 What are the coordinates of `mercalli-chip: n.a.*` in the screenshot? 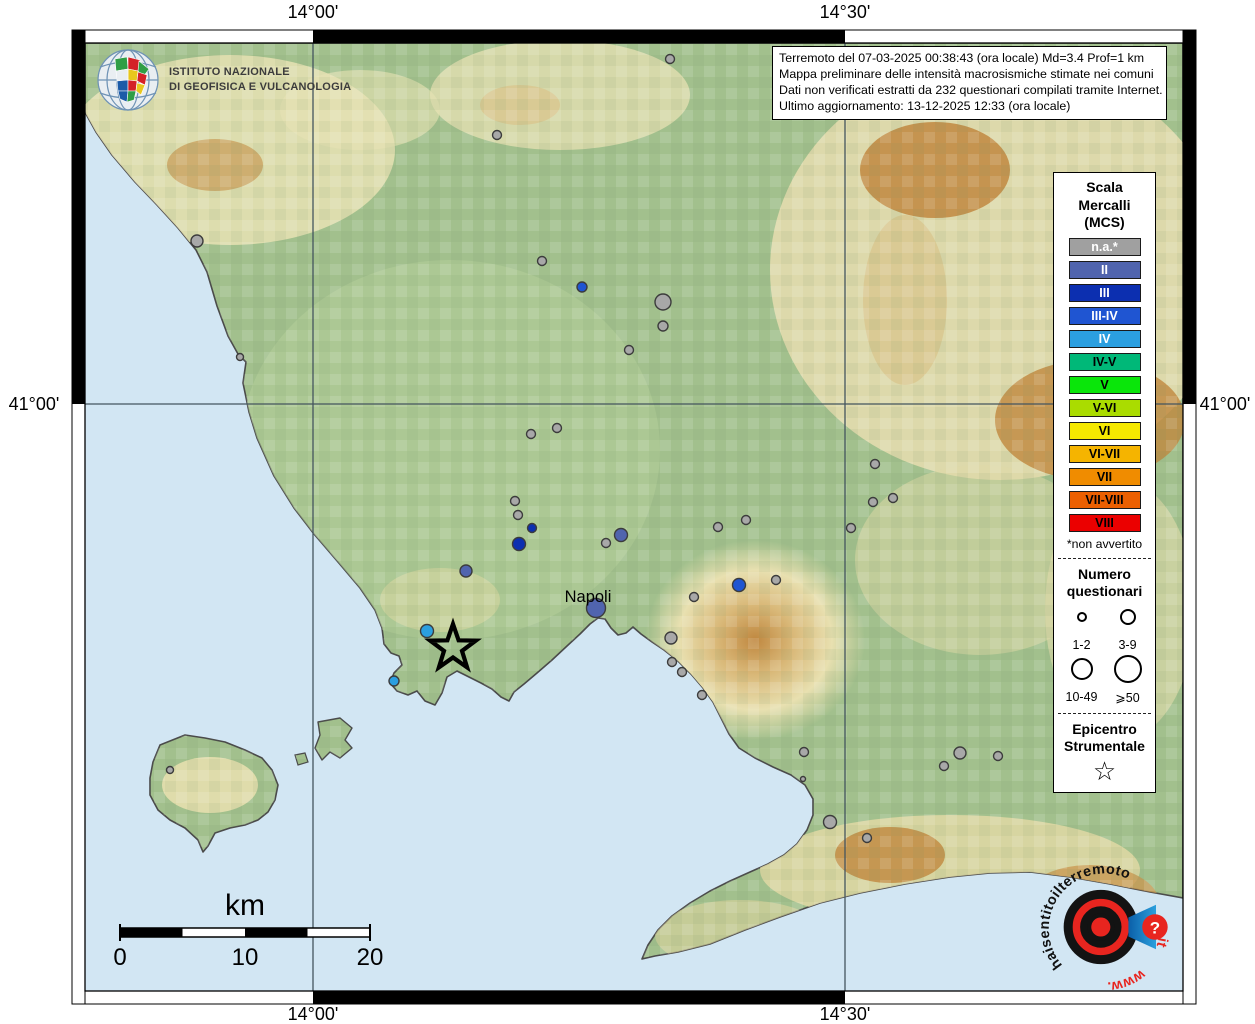 It's located at (1104, 246).